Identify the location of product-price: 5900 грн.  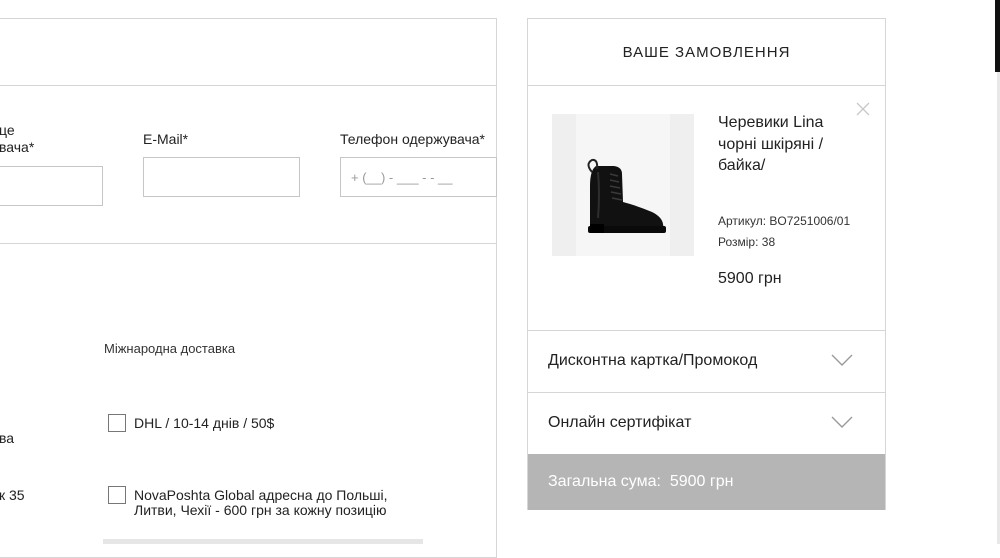
(750, 279).